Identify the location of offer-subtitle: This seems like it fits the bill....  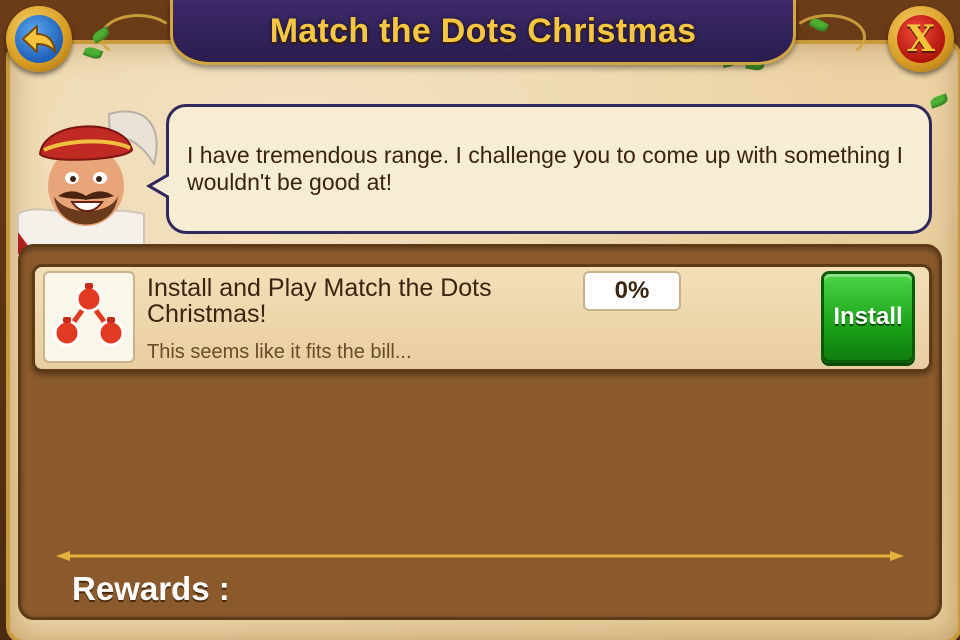
(279, 352).